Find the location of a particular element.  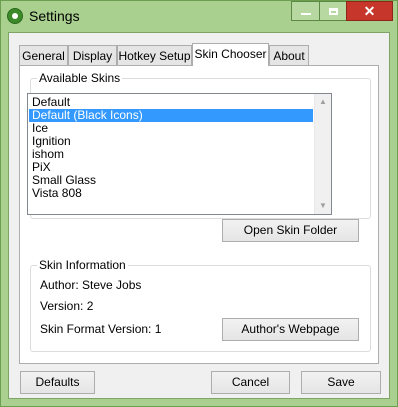

tab-general: General is located at coordinates (43, 55).